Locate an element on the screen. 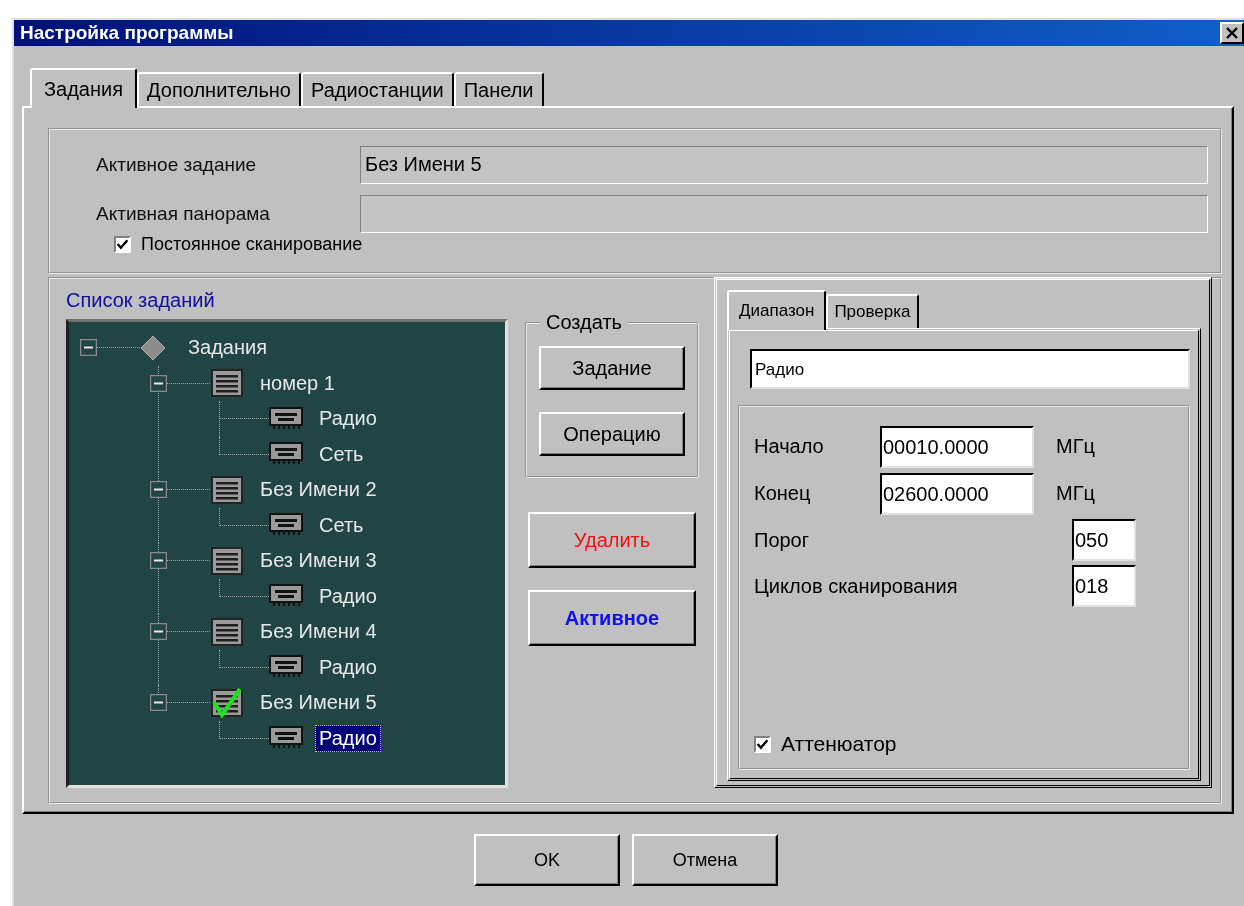 The image size is (1244, 906). activate-button: Активное is located at coordinates (612, 618).